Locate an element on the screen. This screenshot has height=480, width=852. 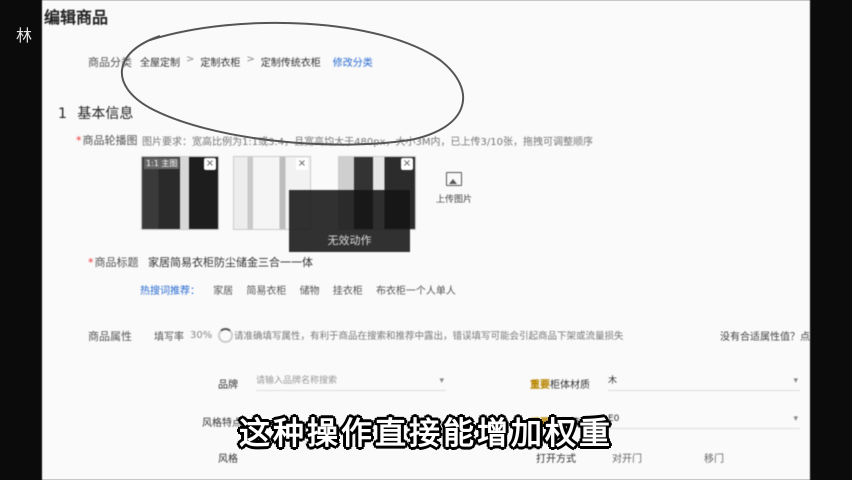
product-title-label: 商品标题 is located at coordinates (113, 262).